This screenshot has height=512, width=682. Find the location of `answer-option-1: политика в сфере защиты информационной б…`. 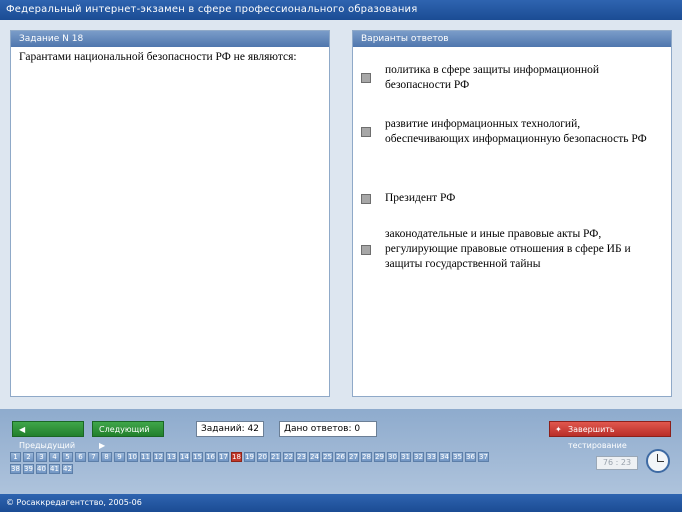

answer-option-1: политика в сфере защиты информационной б… is located at coordinates (506, 78).